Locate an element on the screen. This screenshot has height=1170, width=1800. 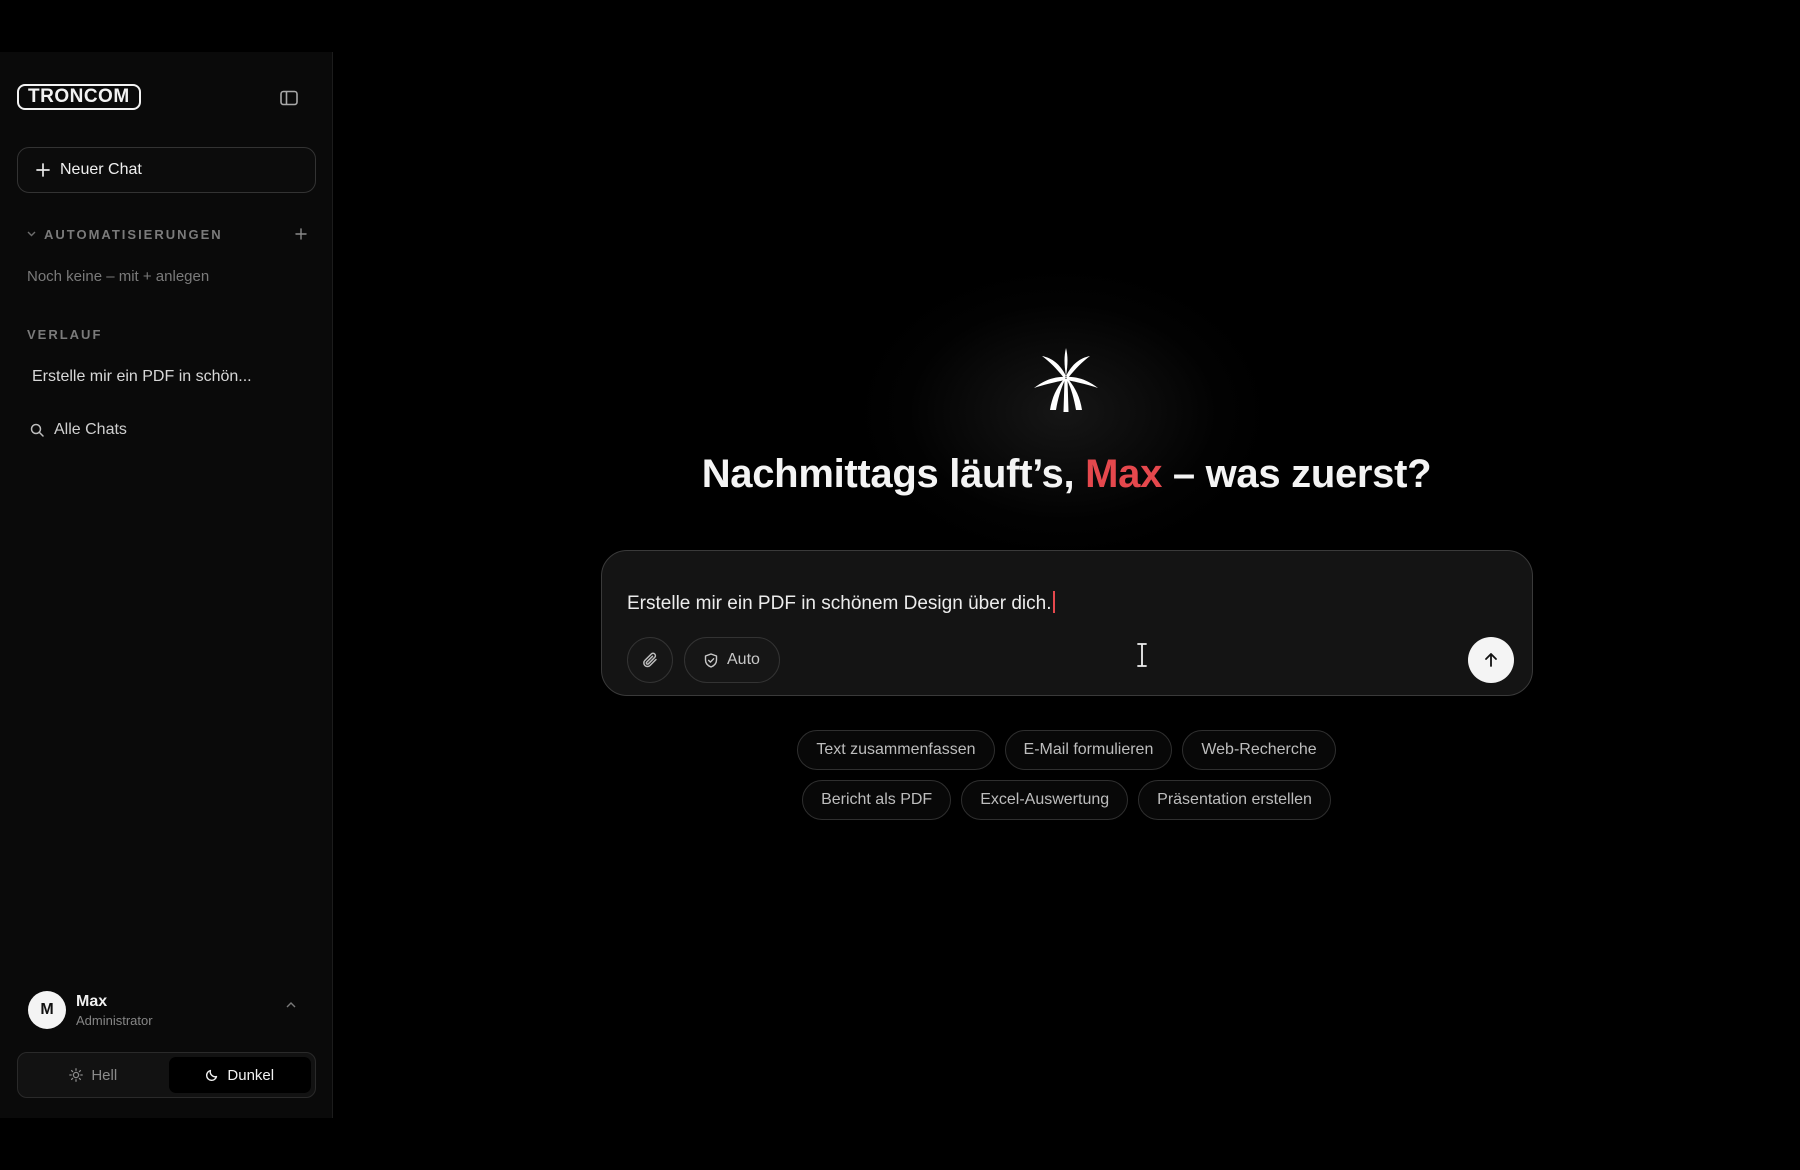
greeting-user-name: Max is located at coordinates (1124, 474).